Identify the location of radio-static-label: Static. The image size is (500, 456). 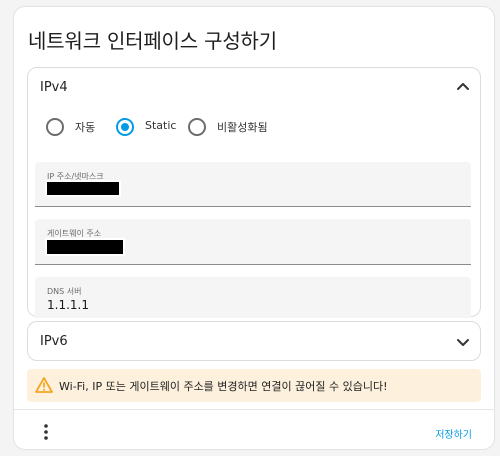
(161, 125).